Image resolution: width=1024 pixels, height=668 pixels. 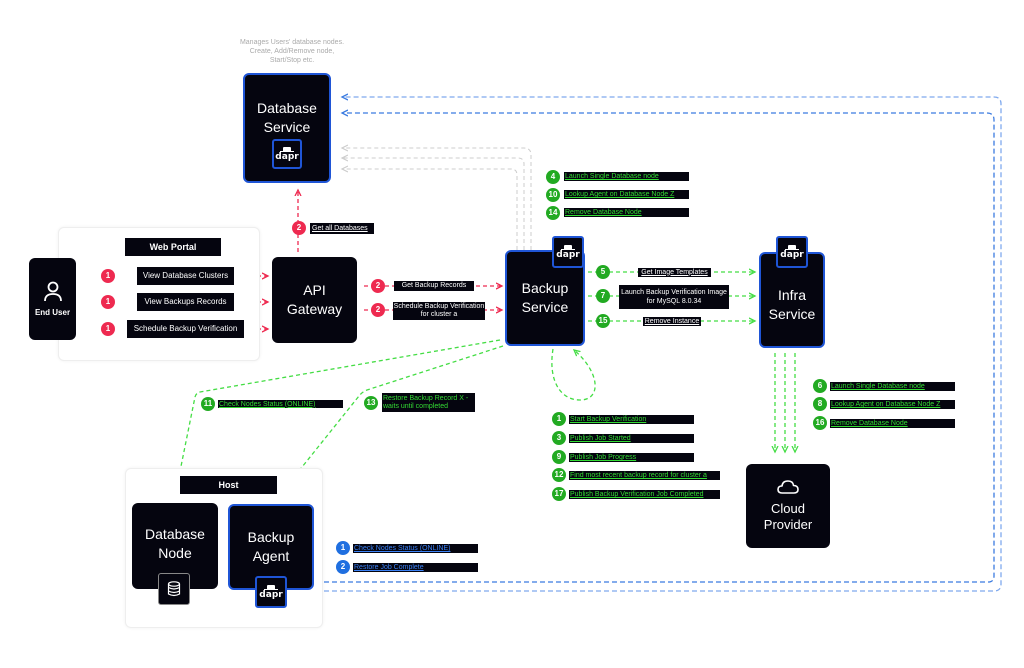 I want to click on end-user-node: End User, so click(x=52, y=299).